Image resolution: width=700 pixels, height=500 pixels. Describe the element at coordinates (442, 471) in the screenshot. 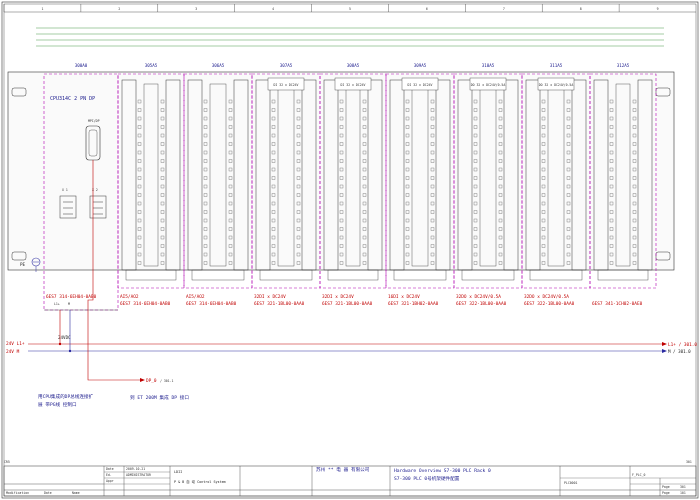

I see `description-line-1: Hardware Overview S7-300 PLC Rack 0` at that location.